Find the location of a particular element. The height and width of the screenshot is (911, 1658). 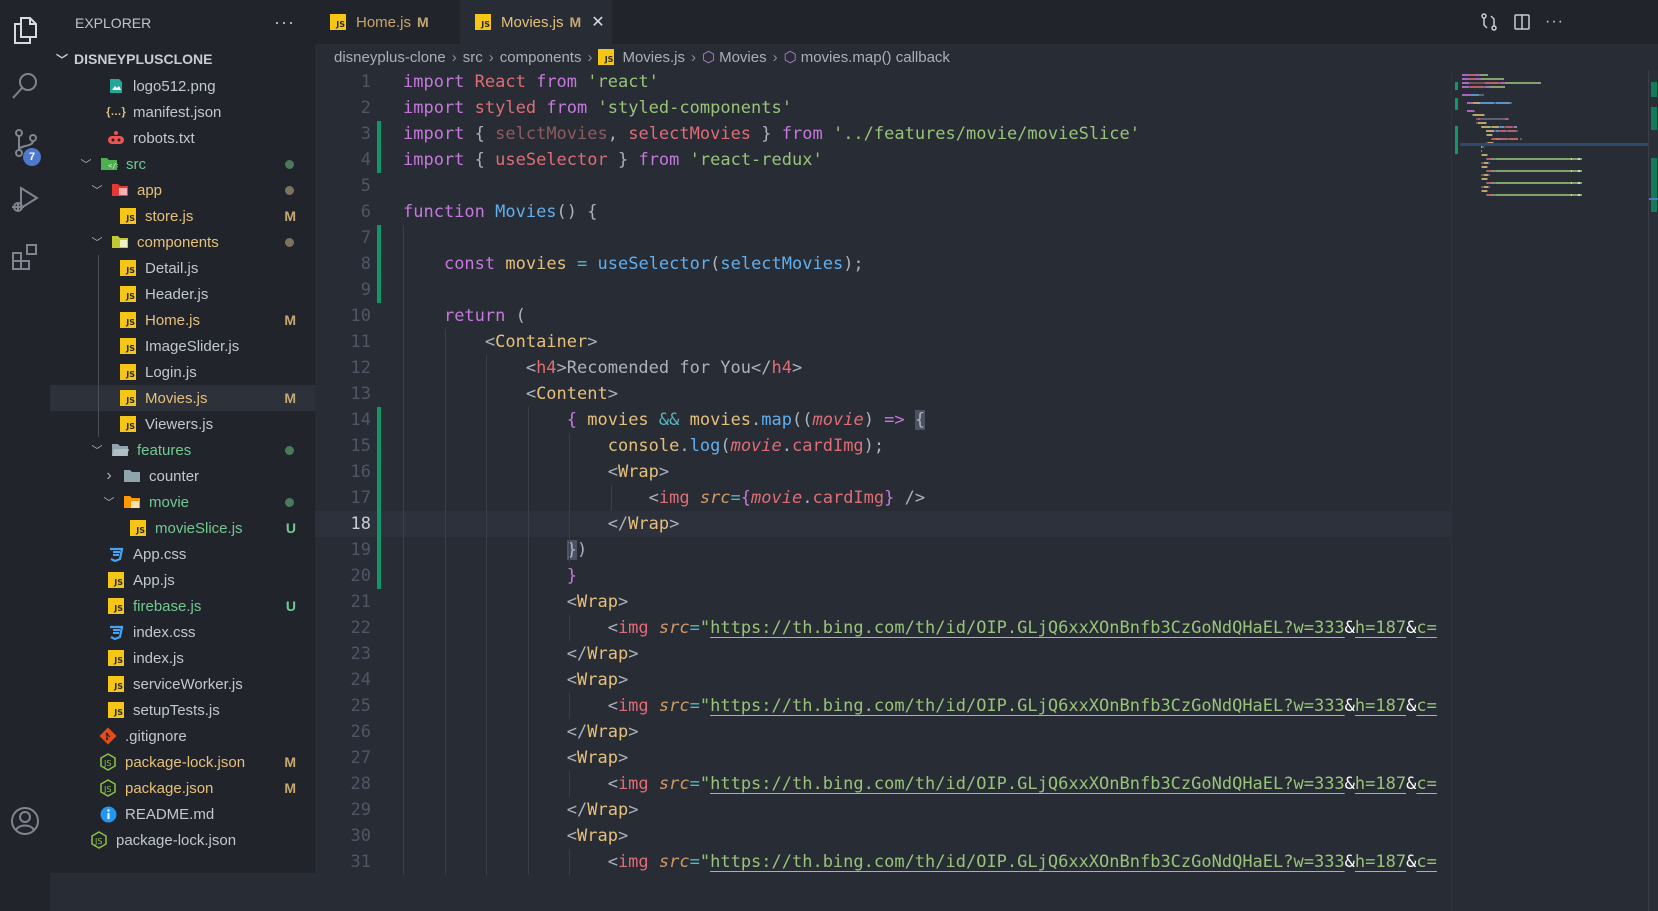

source-control-badge: 7 is located at coordinates (32, 157).